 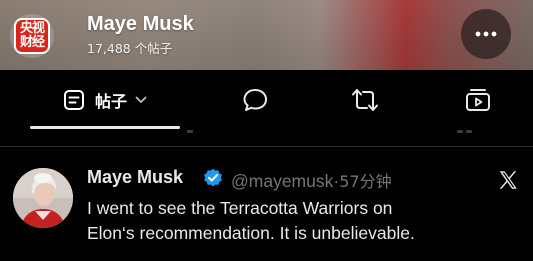 I want to click on avatar, so click(x=43, y=198).